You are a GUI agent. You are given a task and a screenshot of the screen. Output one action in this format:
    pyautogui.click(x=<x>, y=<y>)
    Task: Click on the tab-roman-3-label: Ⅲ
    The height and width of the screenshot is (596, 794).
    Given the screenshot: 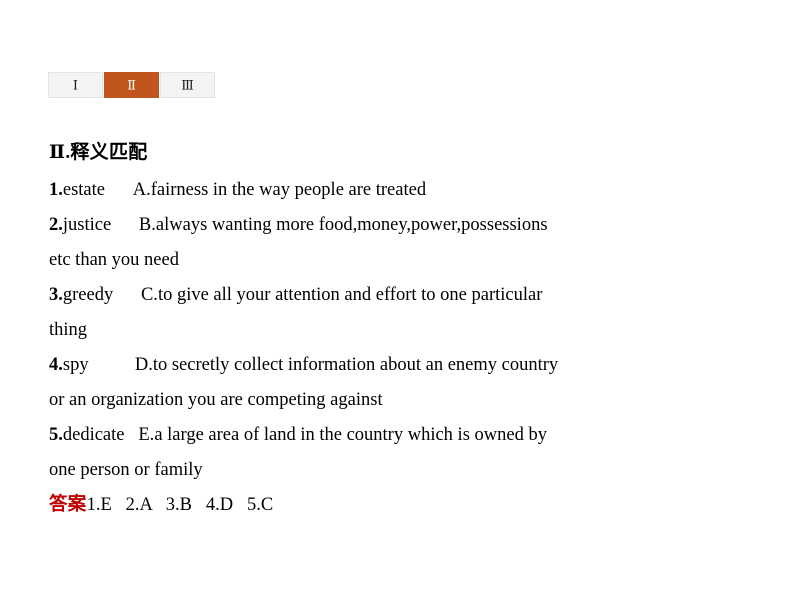 What is the action you would take?
    pyautogui.click(x=187, y=84)
    